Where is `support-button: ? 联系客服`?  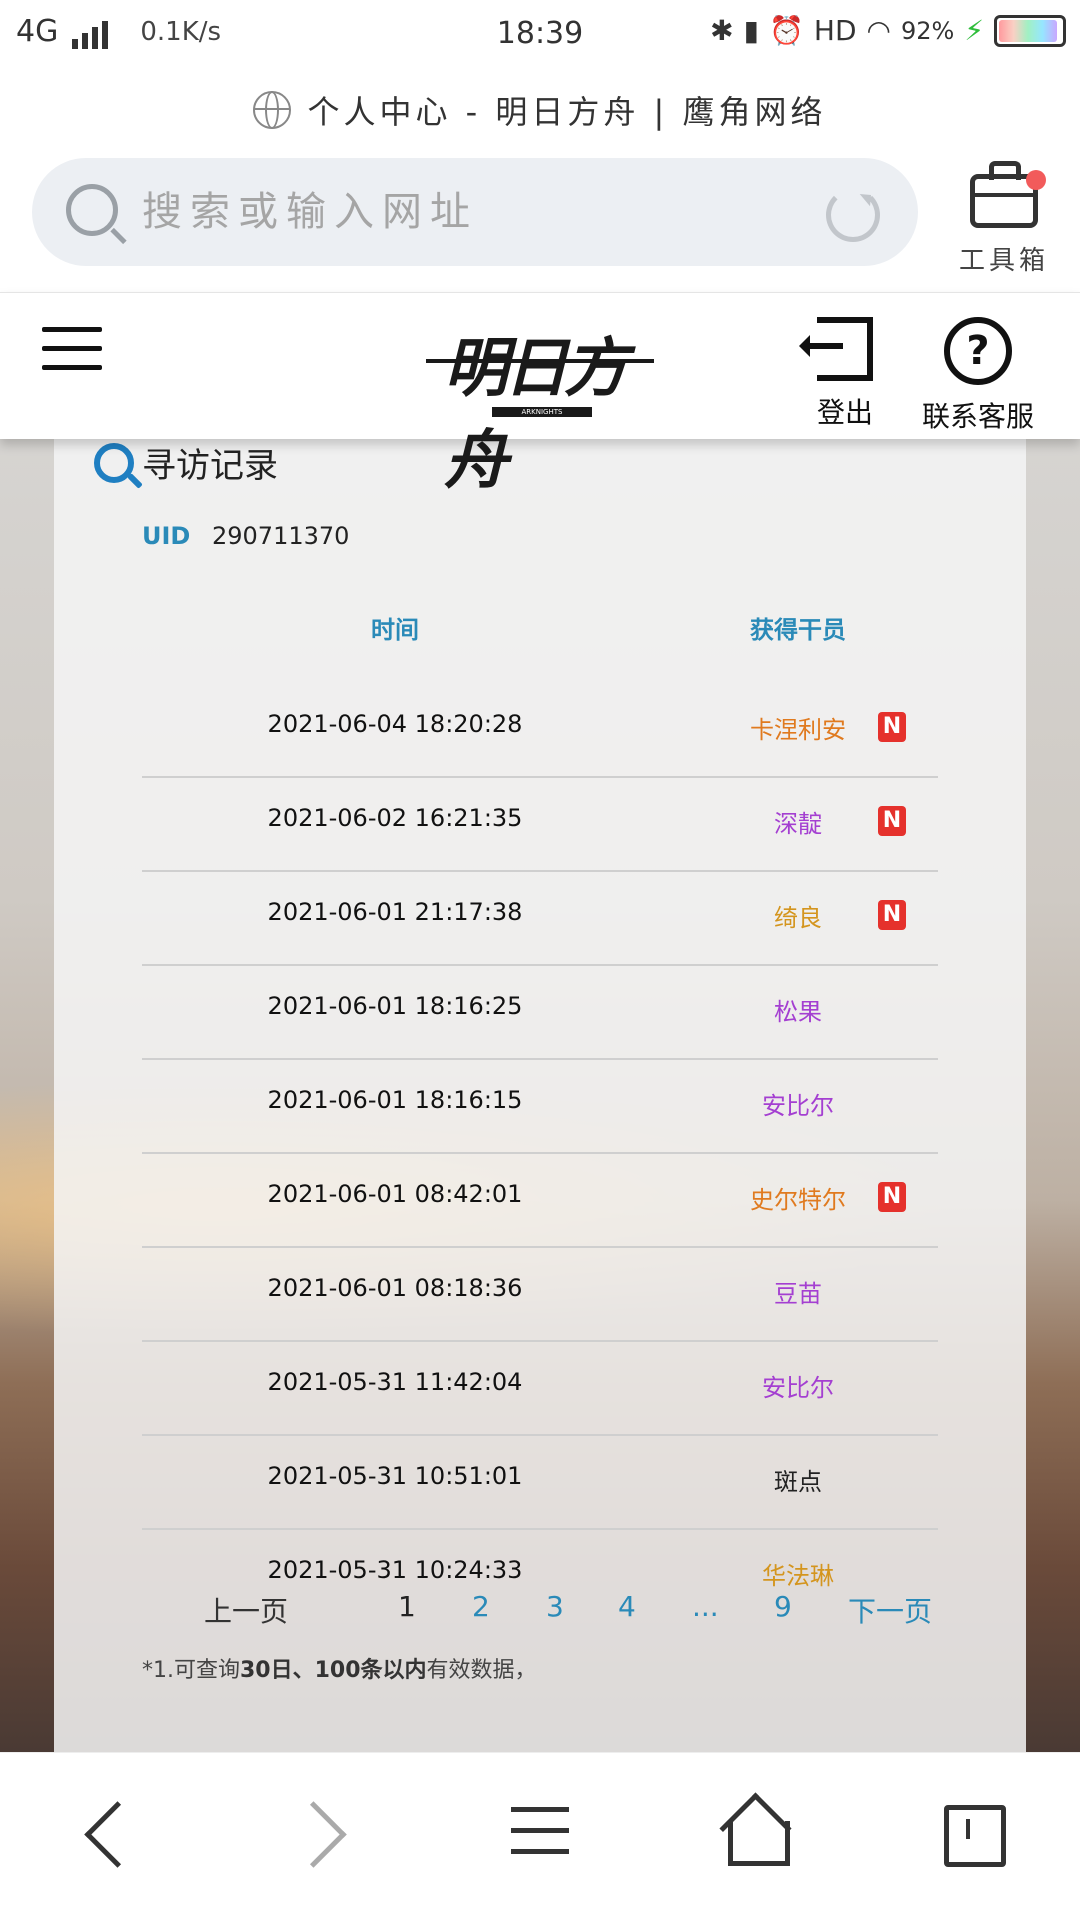 support-button: ? 联系客服 is located at coordinates (978, 376).